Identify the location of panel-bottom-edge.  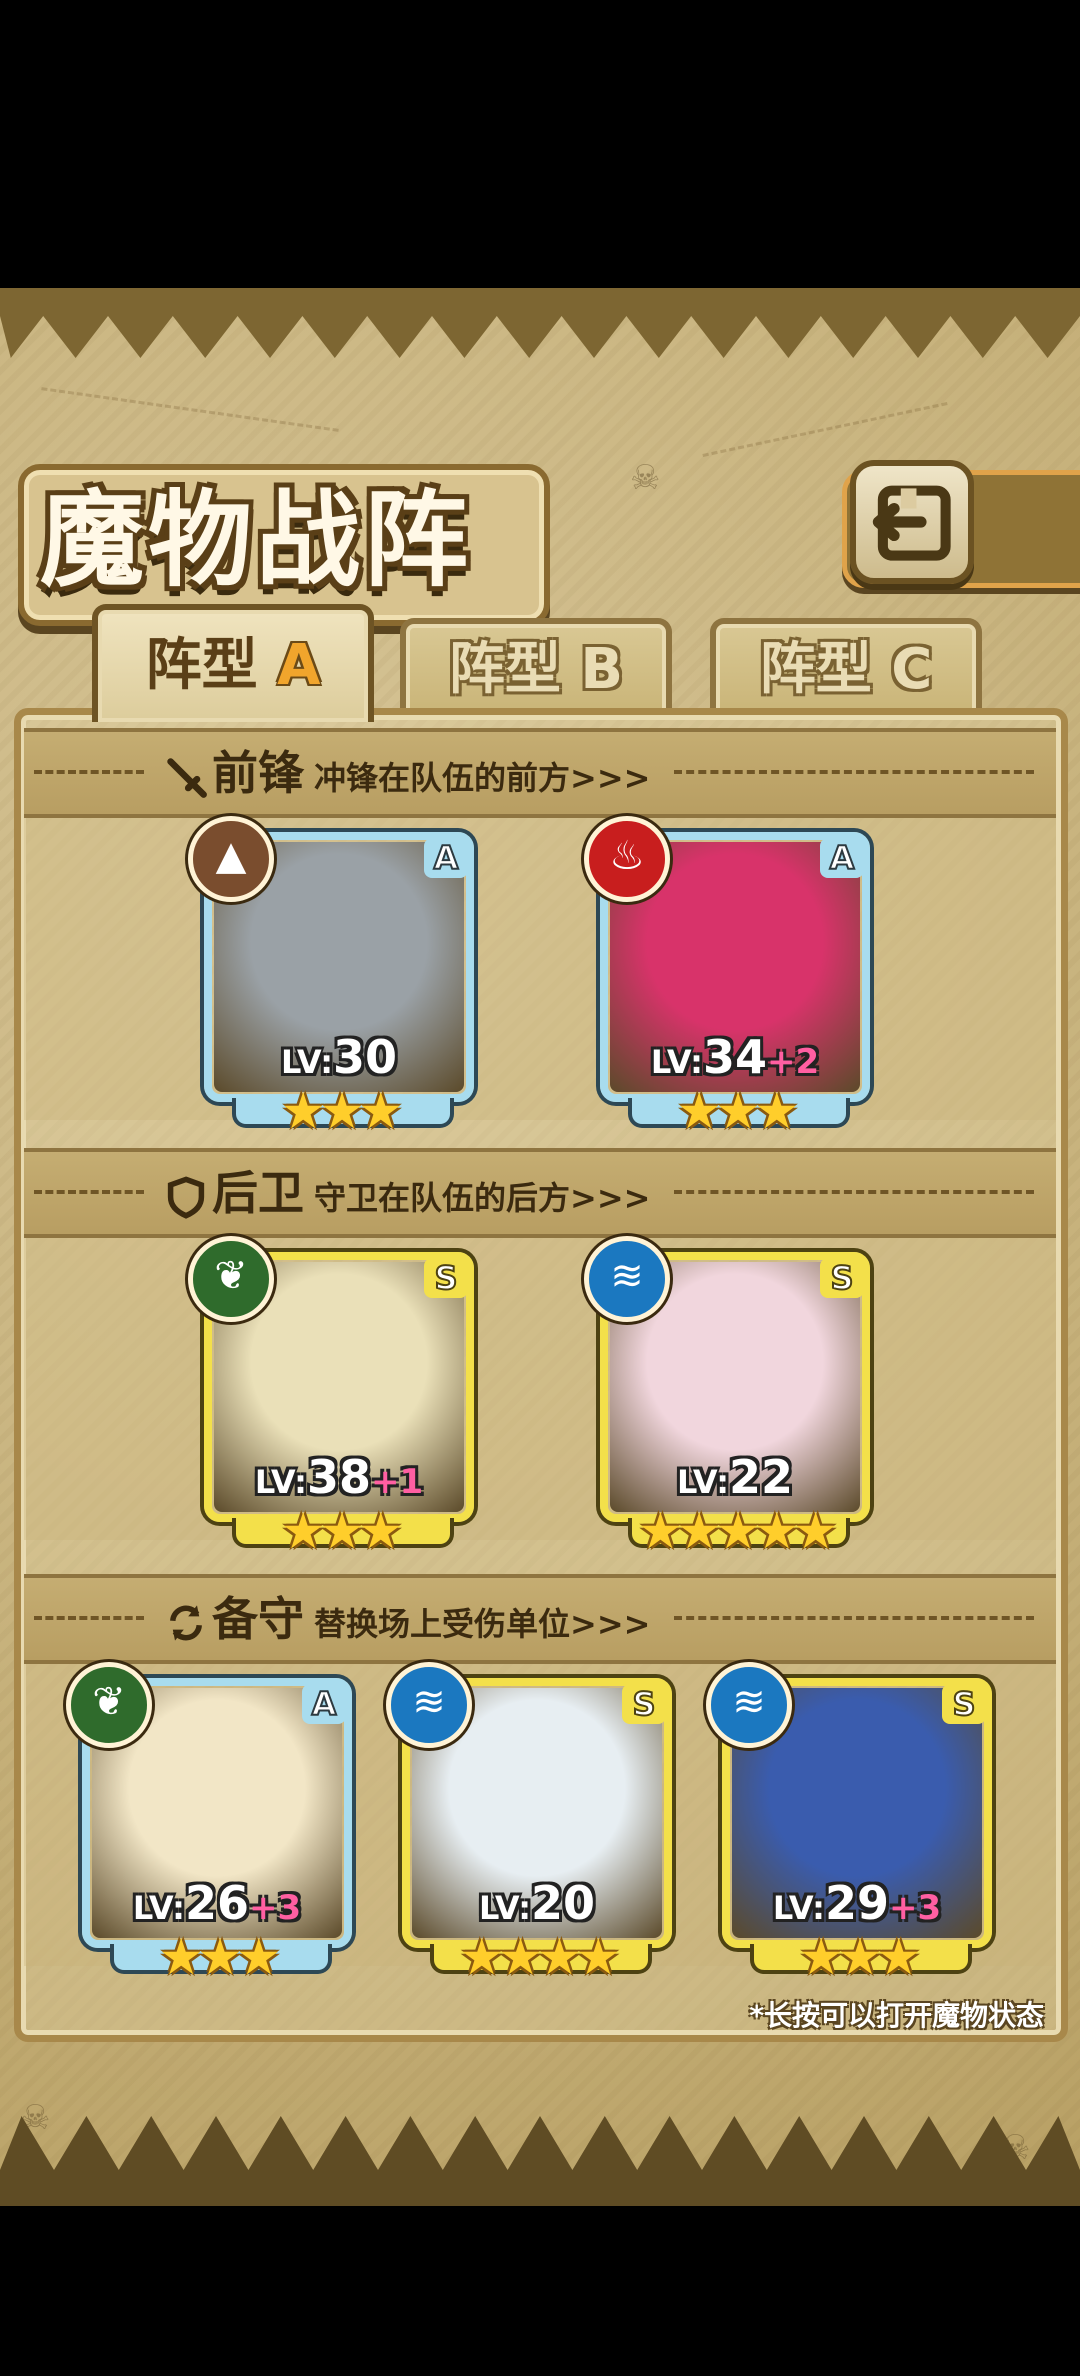
(540, 2161).